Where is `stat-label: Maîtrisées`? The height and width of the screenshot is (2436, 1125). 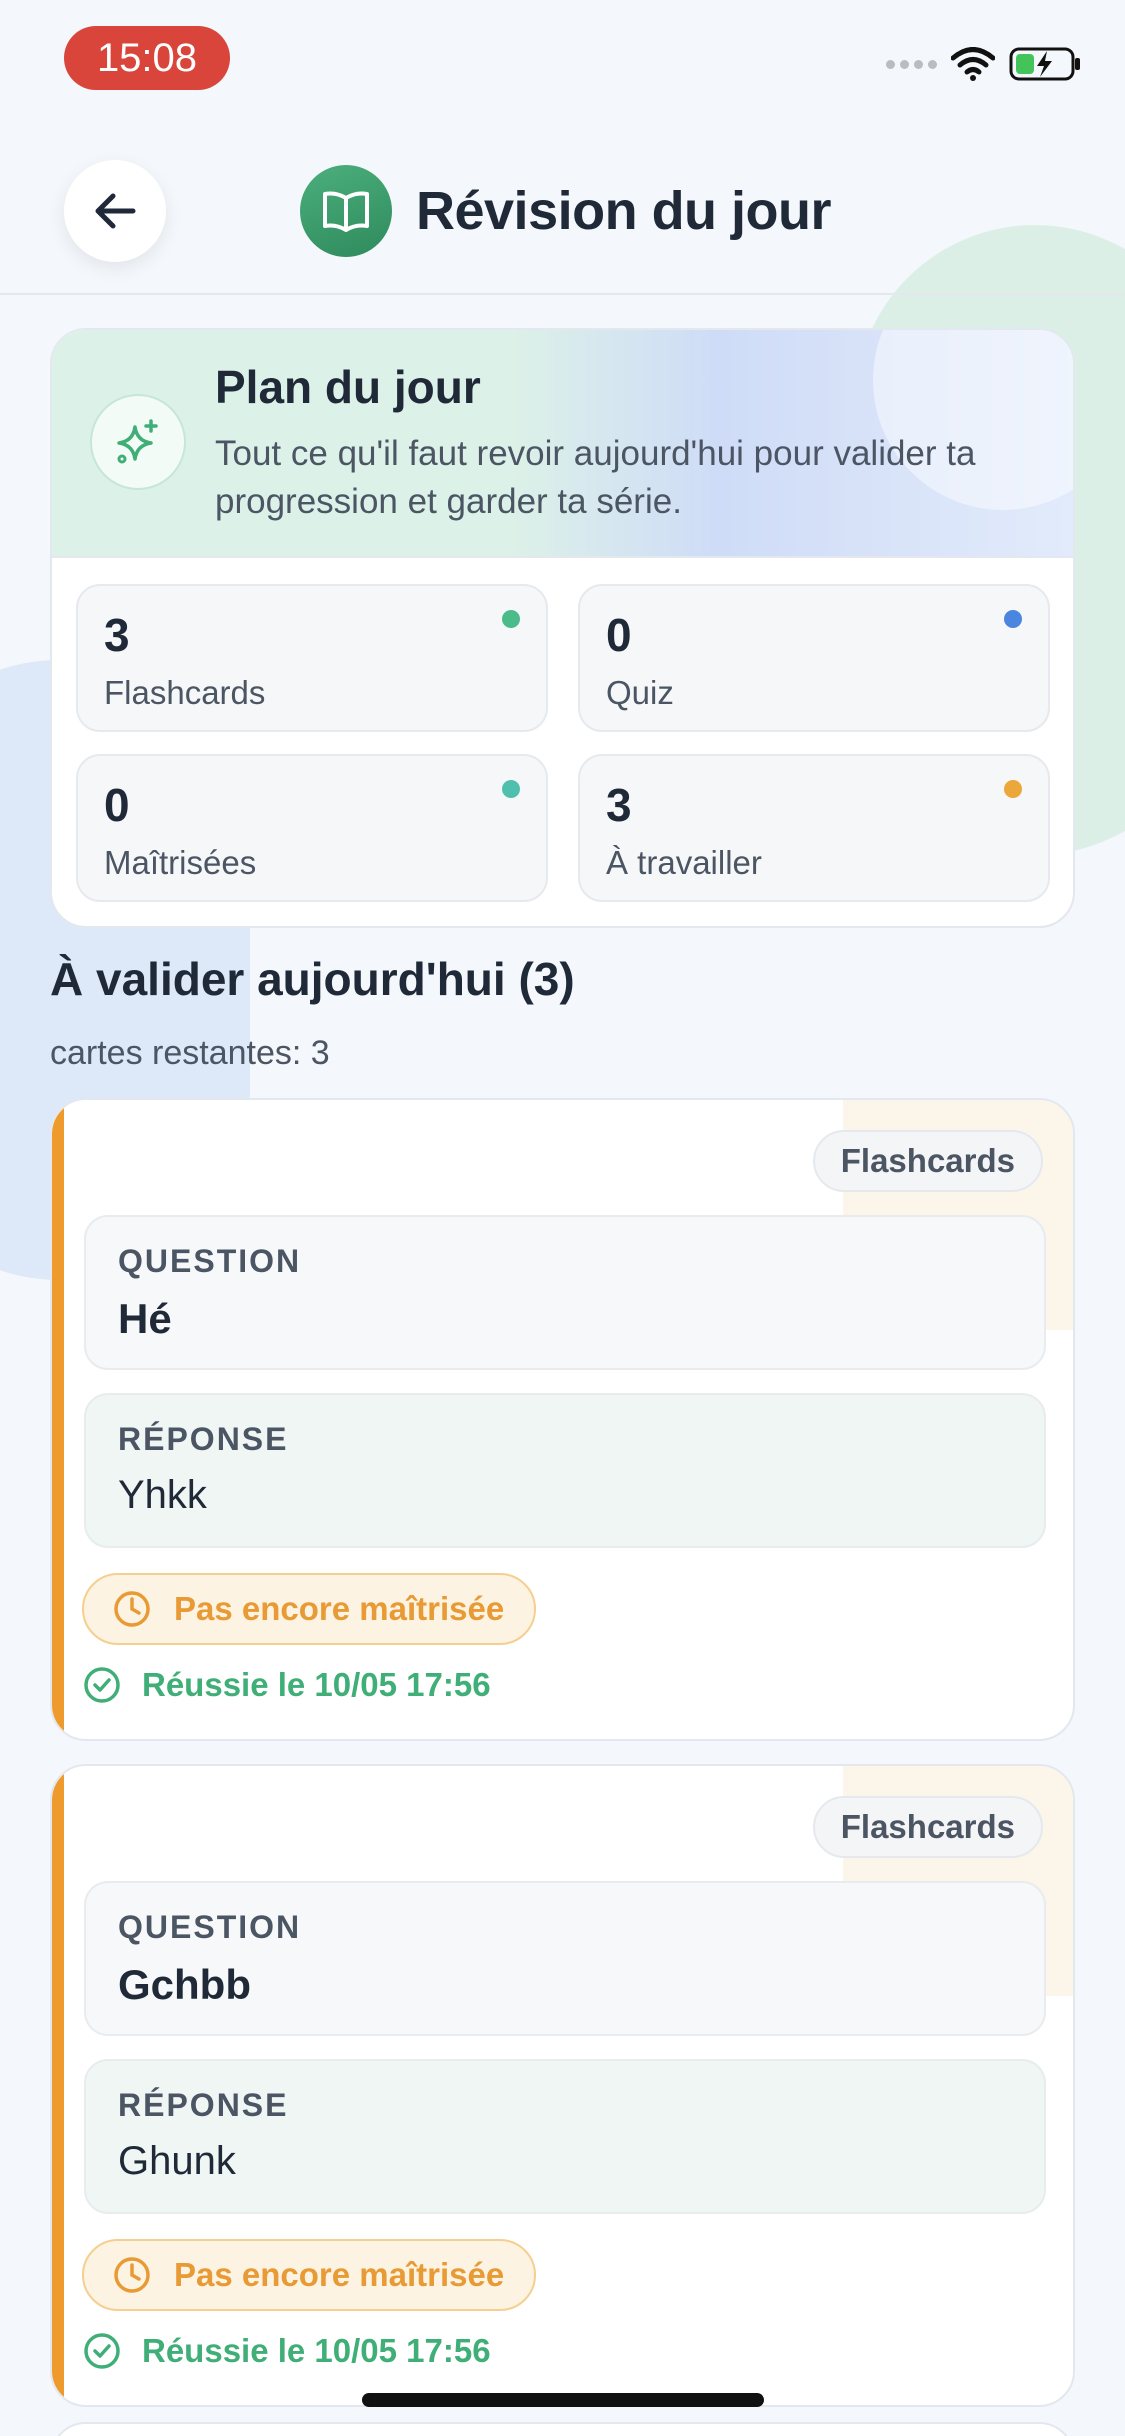 stat-label: Maîtrisées is located at coordinates (180, 862).